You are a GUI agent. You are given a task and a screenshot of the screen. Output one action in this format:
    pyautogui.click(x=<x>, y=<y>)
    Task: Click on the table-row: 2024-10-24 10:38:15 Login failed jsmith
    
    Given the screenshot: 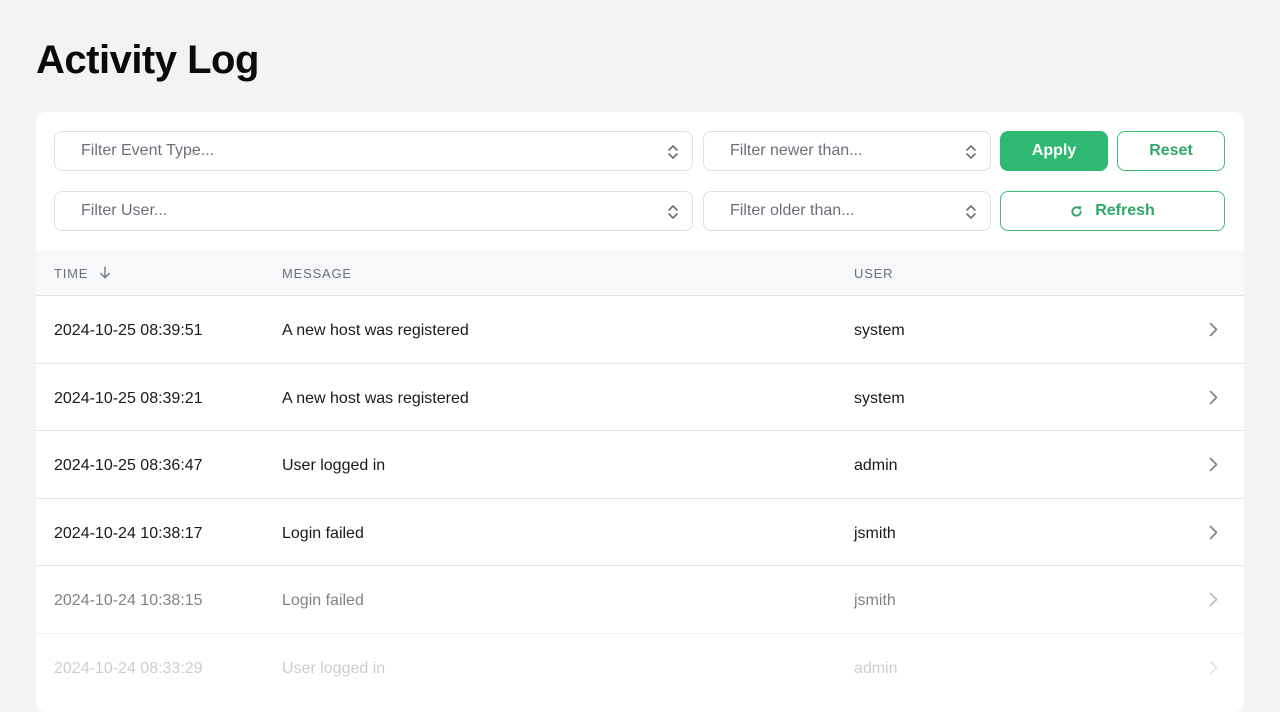 What is the action you would take?
    pyautogui.click(x=640, y=600)
    